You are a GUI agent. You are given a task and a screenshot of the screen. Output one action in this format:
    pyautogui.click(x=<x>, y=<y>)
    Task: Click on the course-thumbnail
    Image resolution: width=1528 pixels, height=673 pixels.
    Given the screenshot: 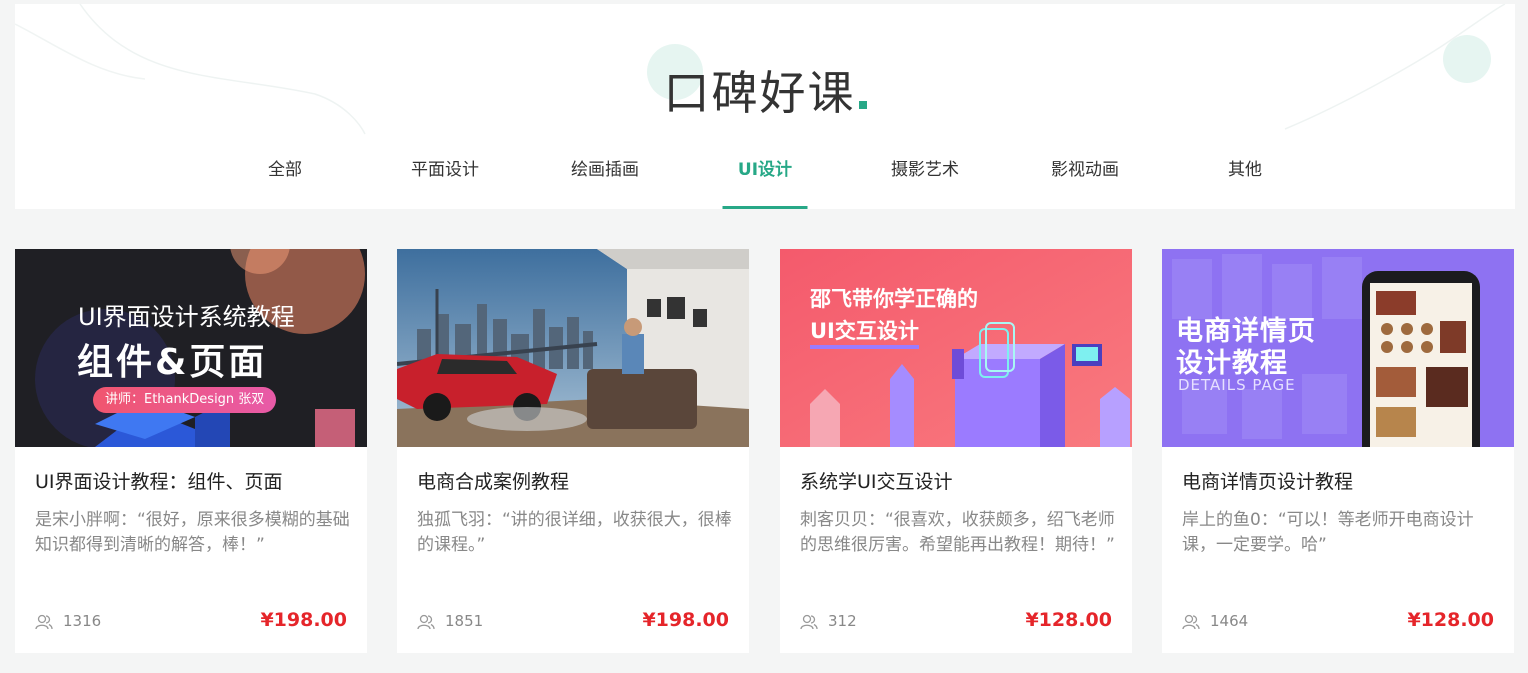 What is the action you would take?
    pyautogui.click(x=573, y=348)
    